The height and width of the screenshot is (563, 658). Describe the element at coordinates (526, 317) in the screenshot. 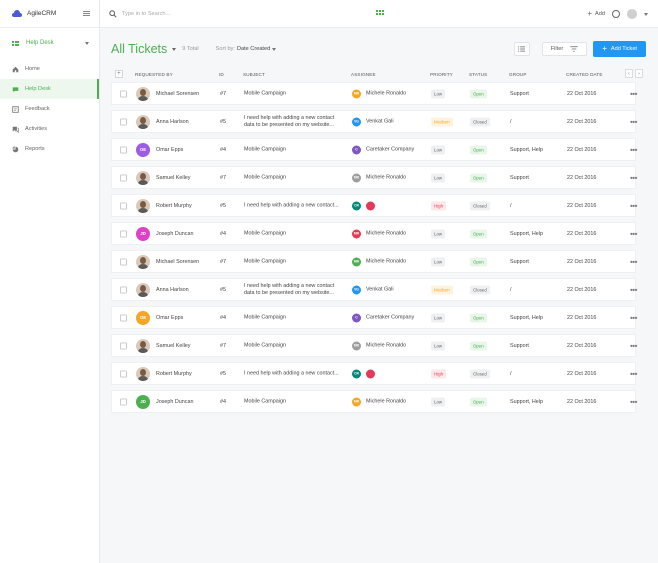

I see `ticket-group: Support, Help` at that location.